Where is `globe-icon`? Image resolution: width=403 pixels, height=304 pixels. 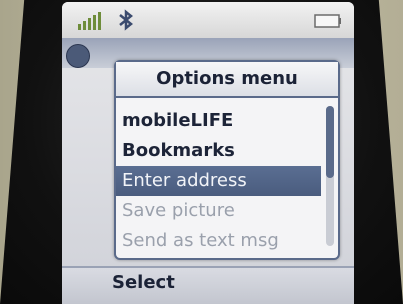 globe-icon is located at coordinates (78, 56).